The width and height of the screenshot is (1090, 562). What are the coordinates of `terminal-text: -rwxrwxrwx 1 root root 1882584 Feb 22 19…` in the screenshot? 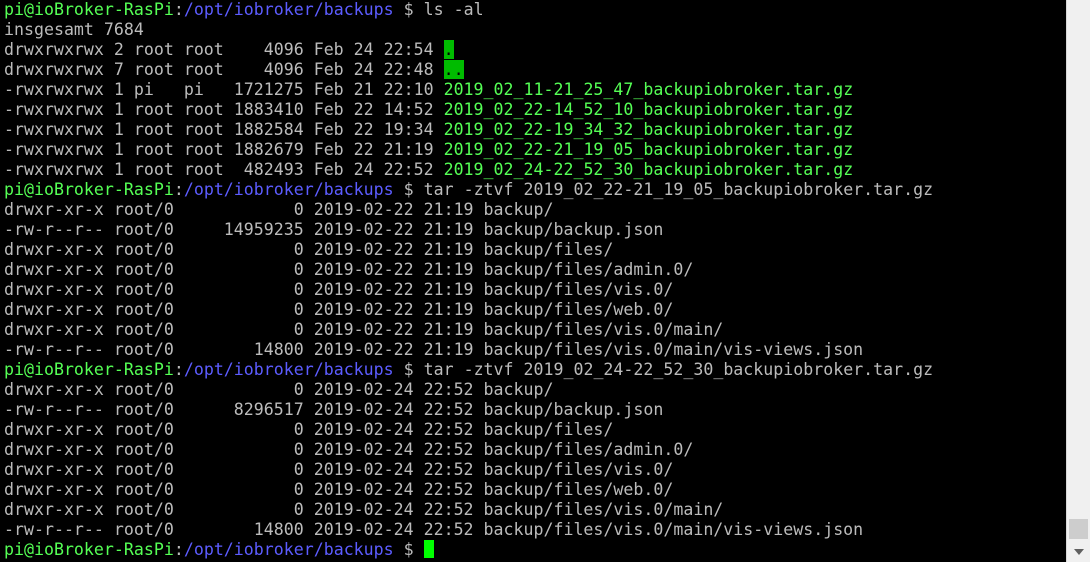 It's located at (224, 129).